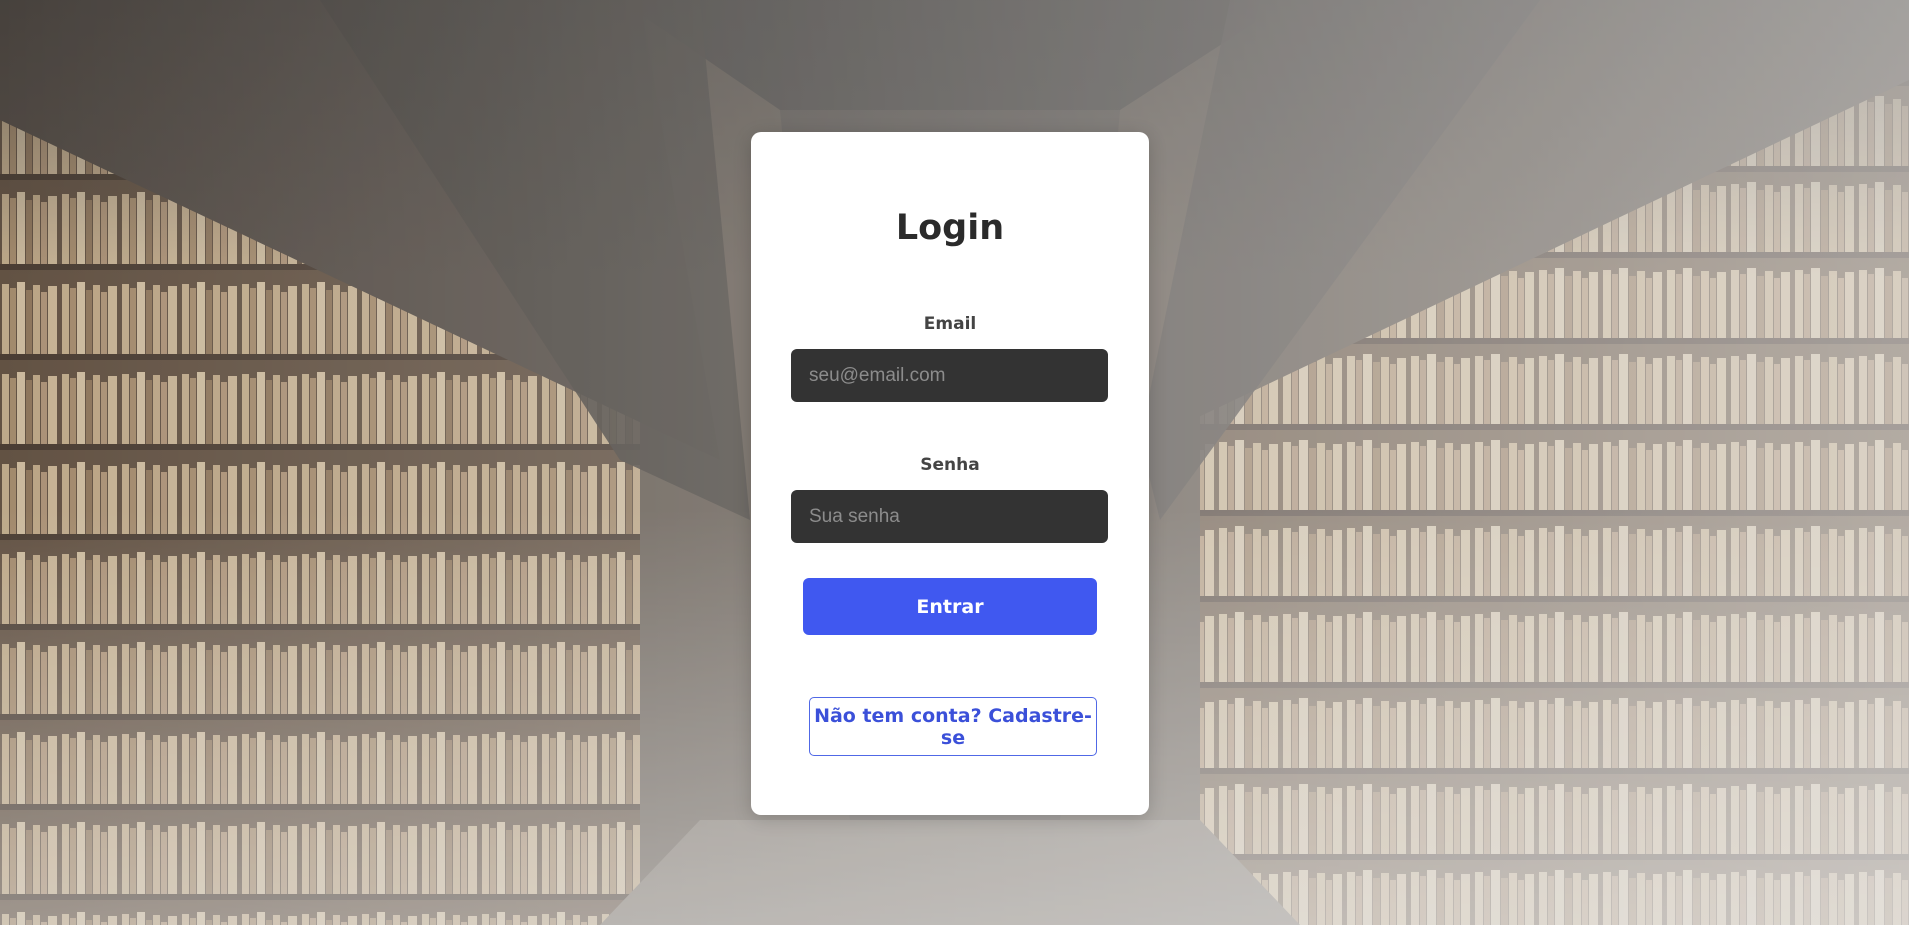  Describe the element at coordinates (950, 465) in the screenshot. I see `password-label: Senha` at that location.